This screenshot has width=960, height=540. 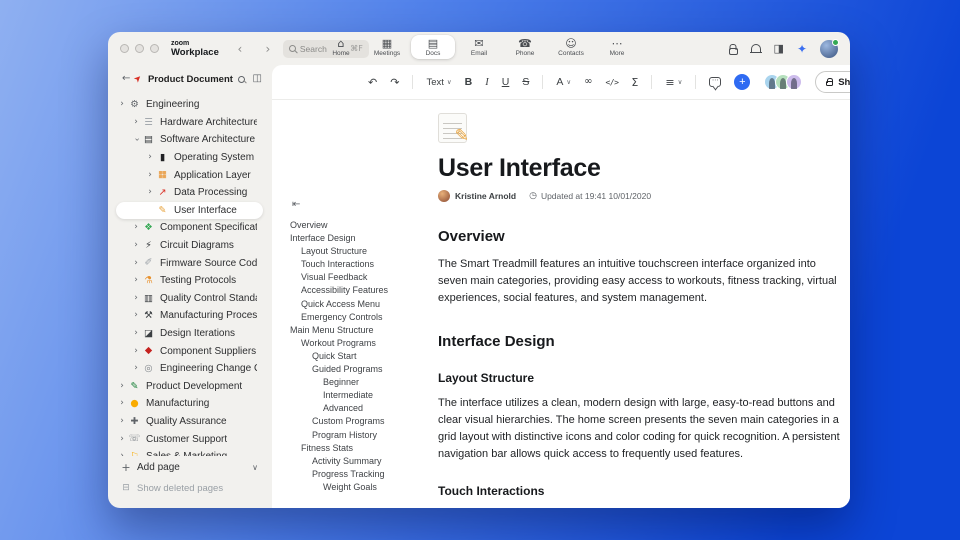 I want to click on toc-item: Main Menu Structure, so click(x=363, y=330).